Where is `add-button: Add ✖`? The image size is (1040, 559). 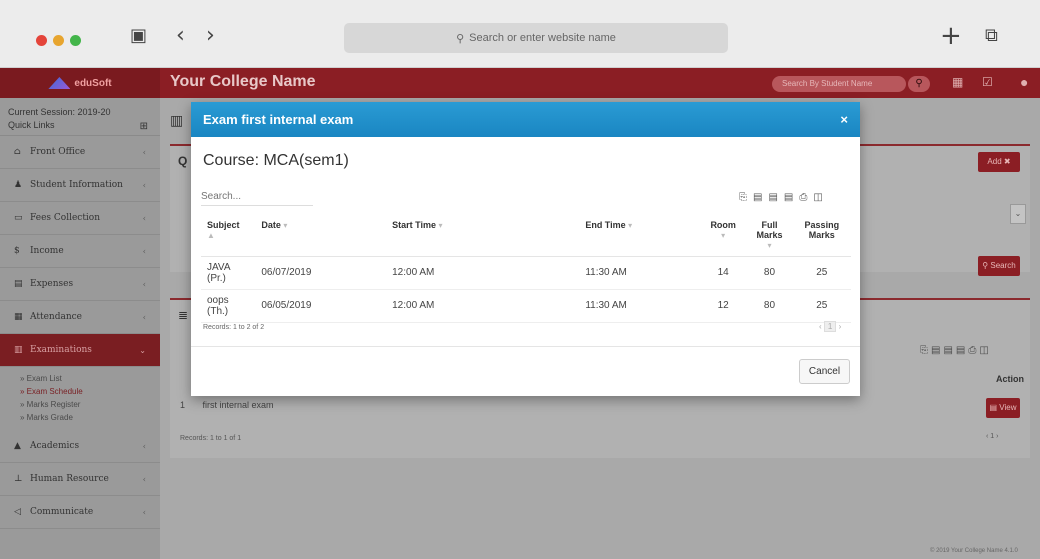 add-button: Add ✖ is located at coordinates (999, 162).